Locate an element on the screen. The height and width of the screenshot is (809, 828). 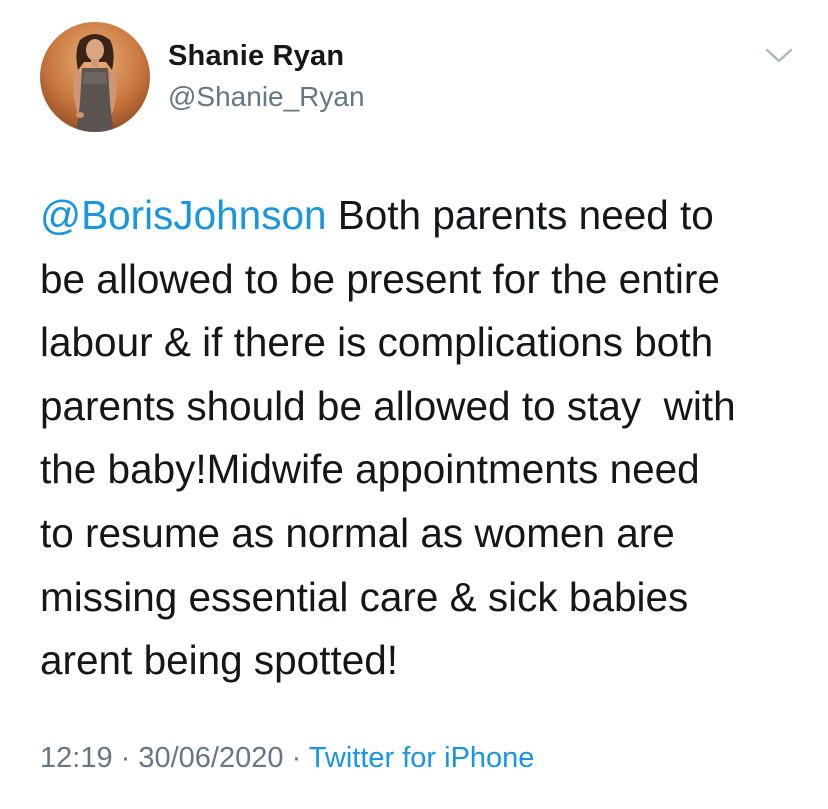
profile-photo is located at coordinates (95, 77).